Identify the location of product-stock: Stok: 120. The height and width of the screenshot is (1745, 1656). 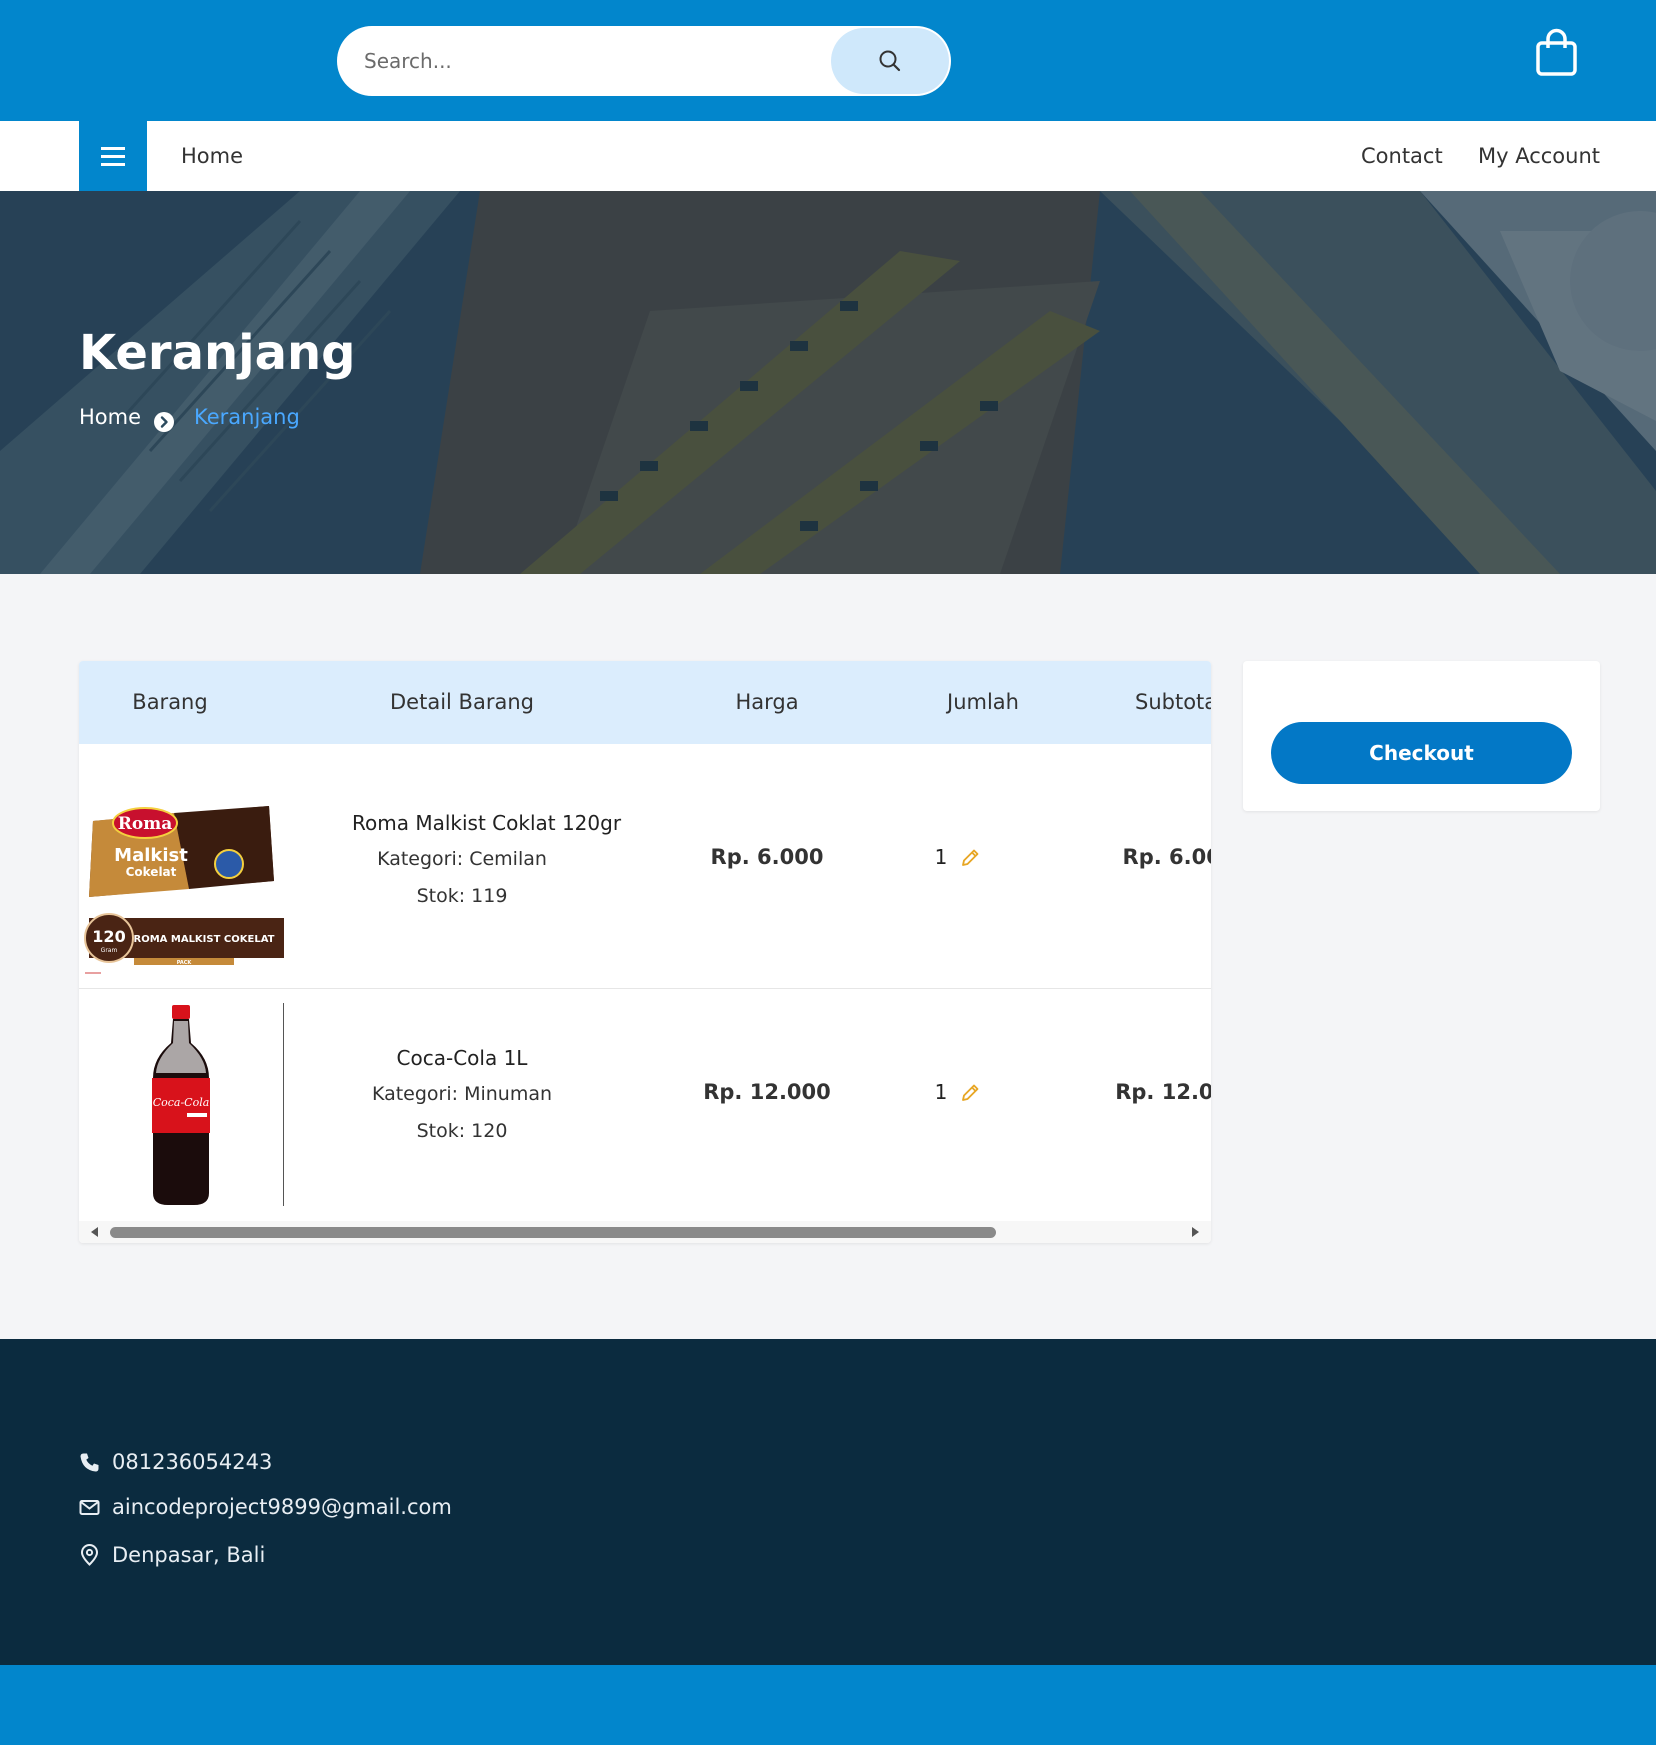
(462, 1131).